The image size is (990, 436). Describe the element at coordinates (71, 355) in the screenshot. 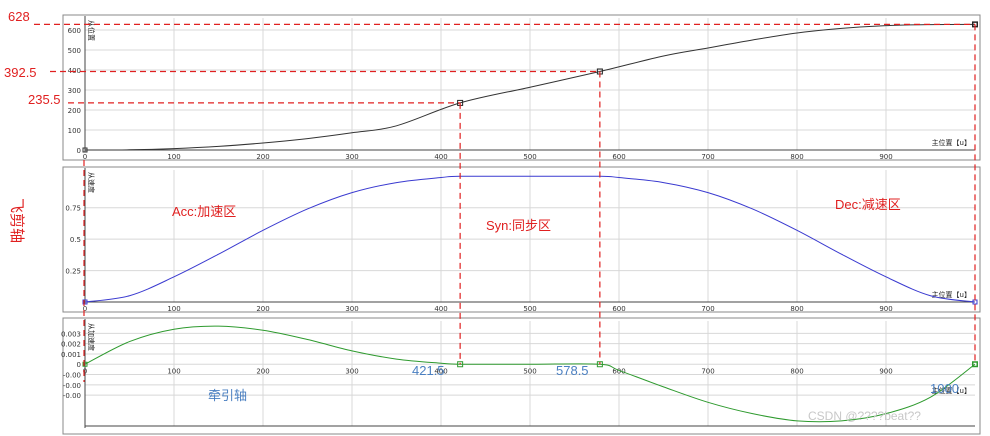

I see `y-tick-label: 0.001` at that location.